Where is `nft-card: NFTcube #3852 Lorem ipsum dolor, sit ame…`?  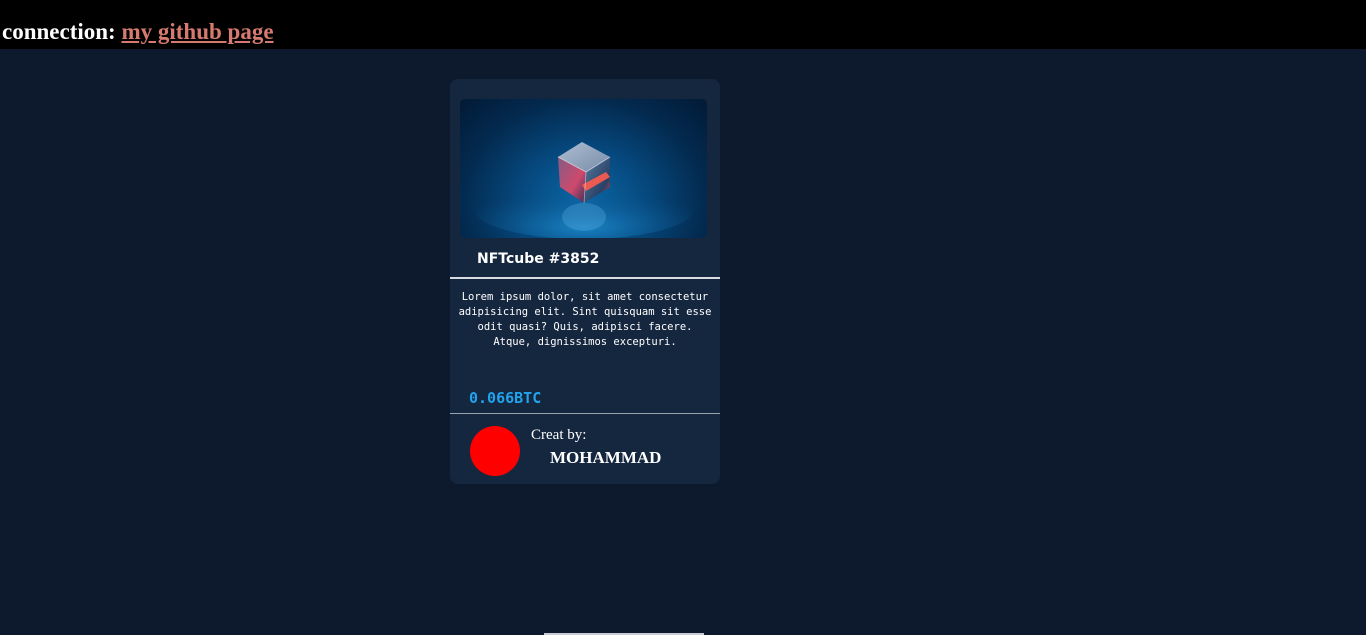 nft-card: NFTcube #3852 Lorem ipsum dolor, sit ame… is located at coordinates (585, 281).